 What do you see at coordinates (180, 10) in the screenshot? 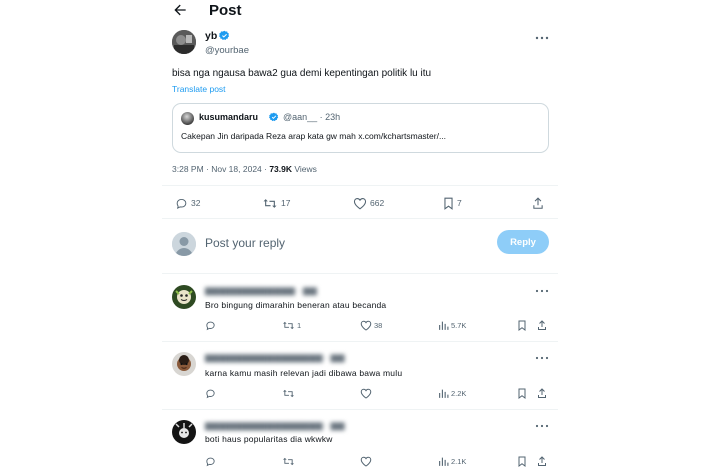
I see `back-arrow-icon` at bounding box center [180, 10].